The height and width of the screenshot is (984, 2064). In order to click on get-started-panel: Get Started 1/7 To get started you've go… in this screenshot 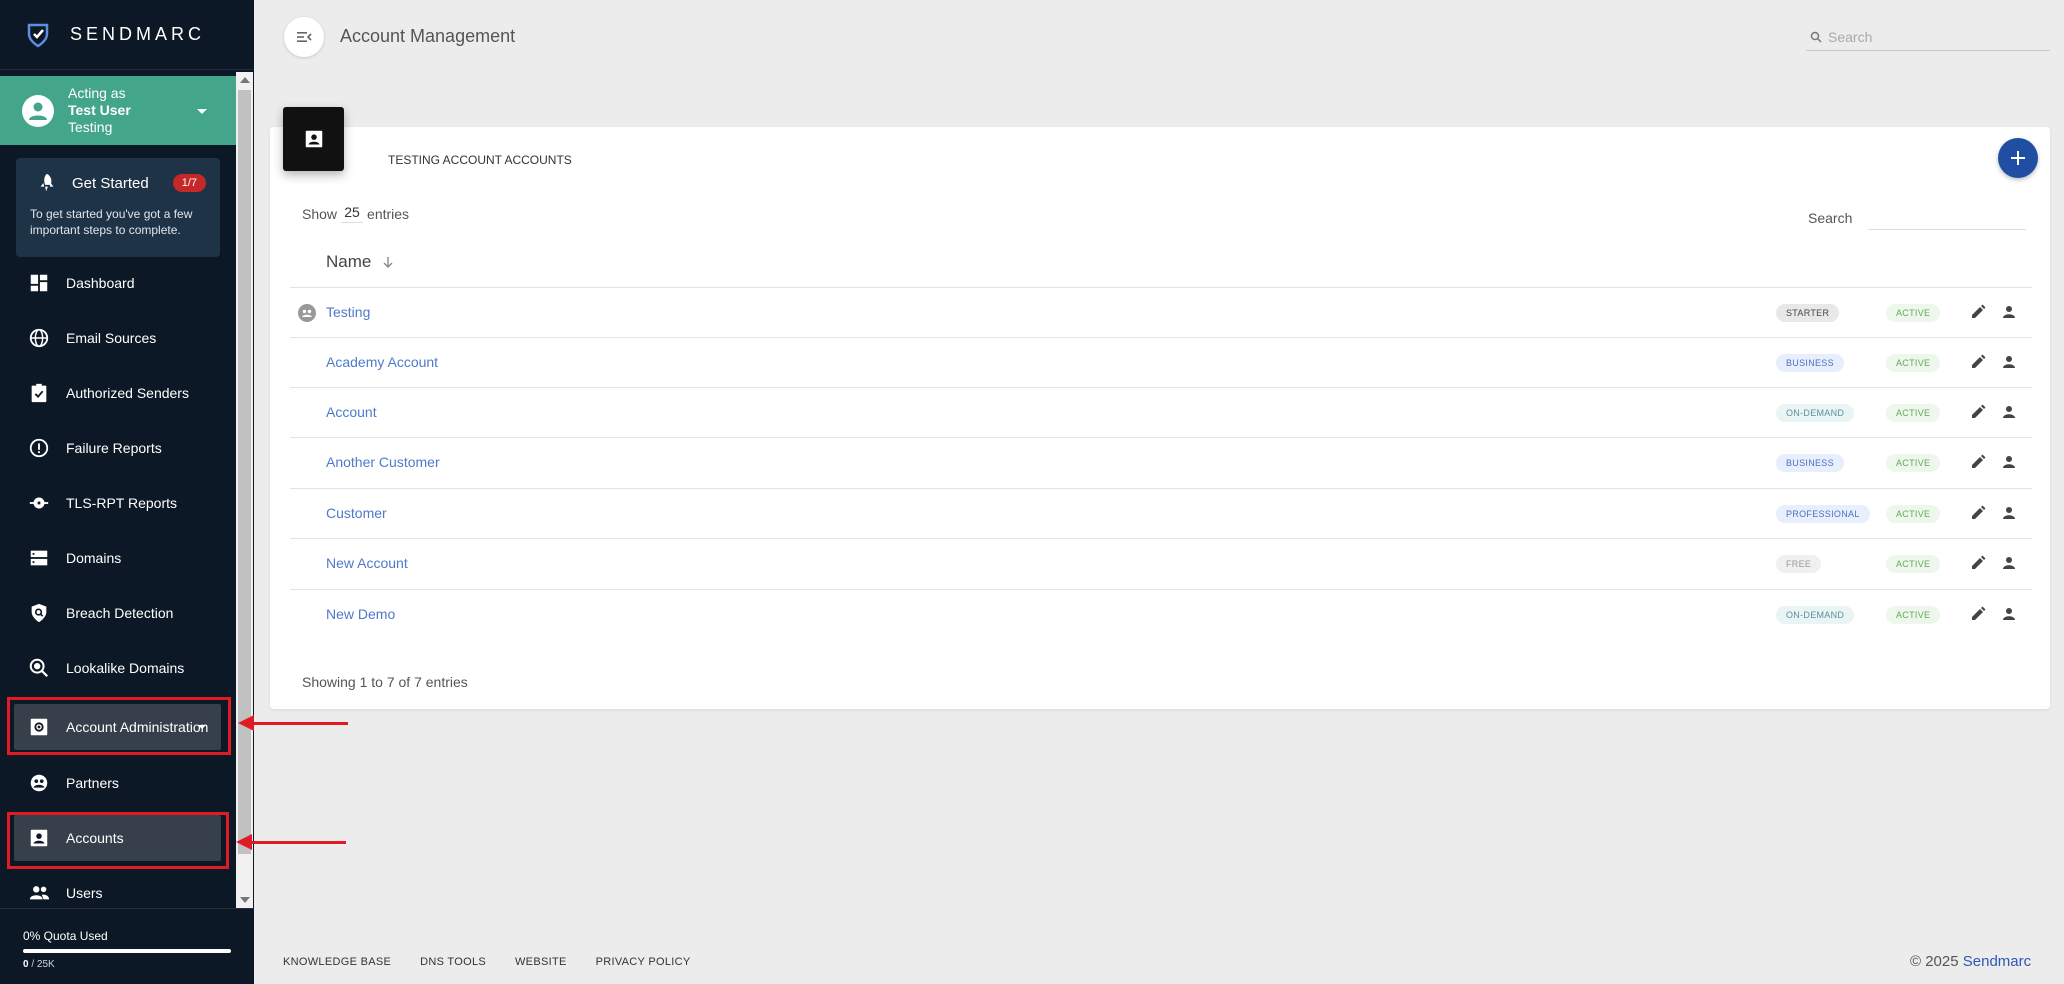, I will do `click(118, 207)`.